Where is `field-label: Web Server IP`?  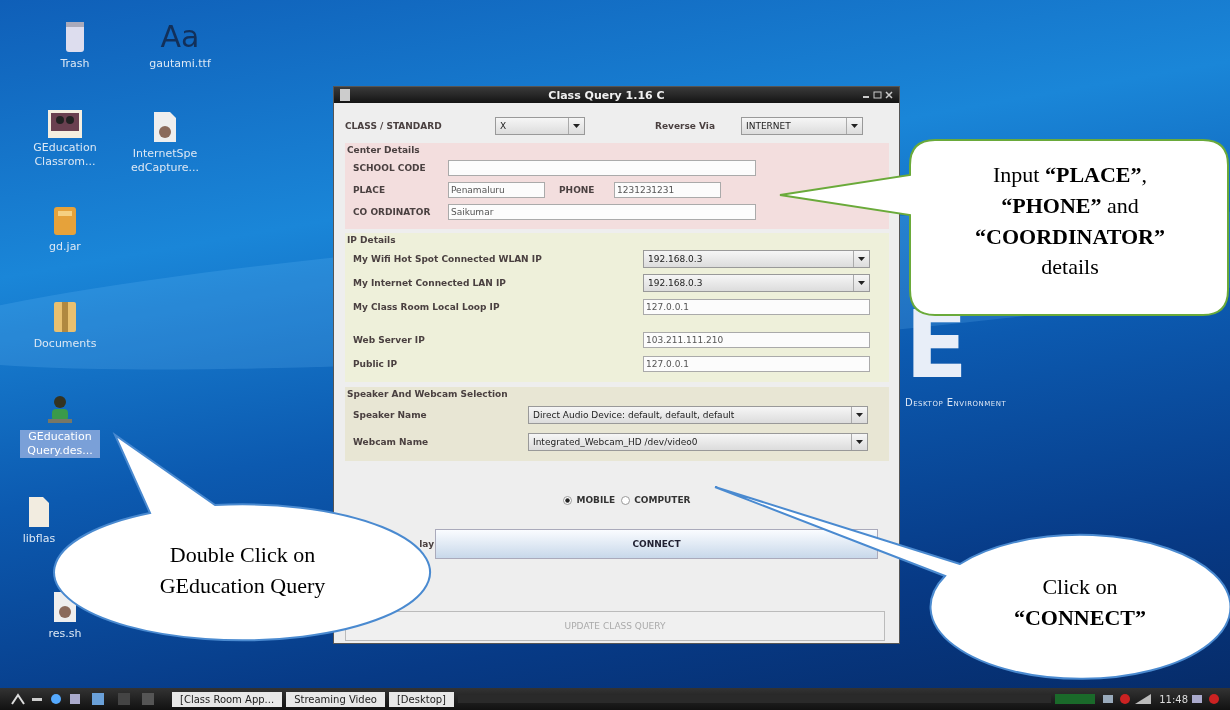 field-label: Web Server IP is located at coordinates (389, 340).